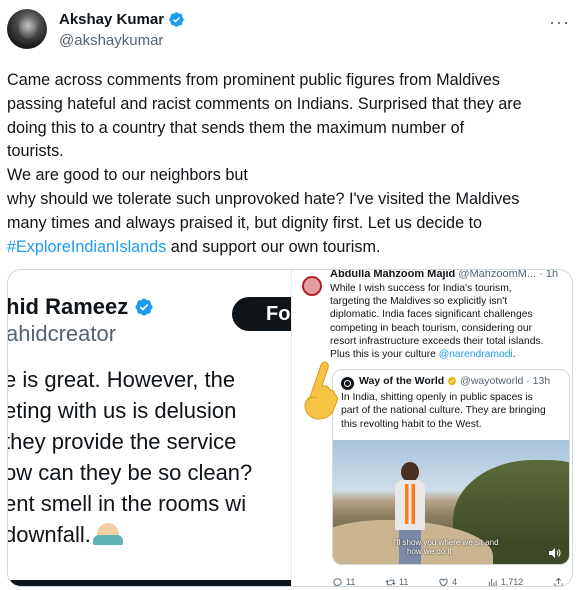 The height and width of the screenshot is (590, 586). I want to click on author-name-row: Akshay Kumar, so click(122, 19).